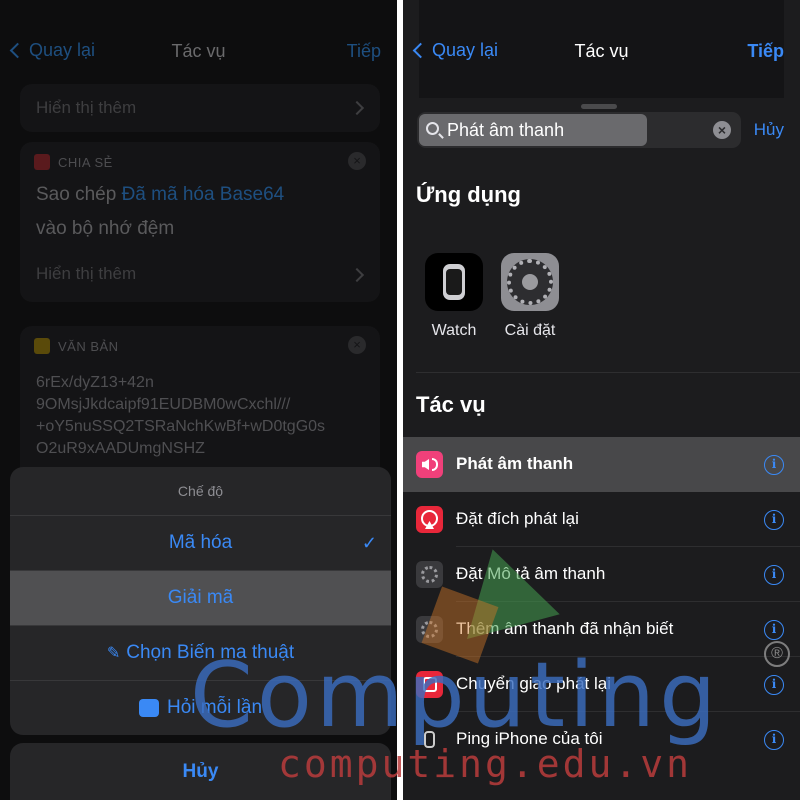 The height and width of the screenshot is (800, 800). What do you see at coordinates (601, 464) in the screenshot?
I see `action-row-play-sound: Phát âm thanh i` at bounding box center [601, 464].